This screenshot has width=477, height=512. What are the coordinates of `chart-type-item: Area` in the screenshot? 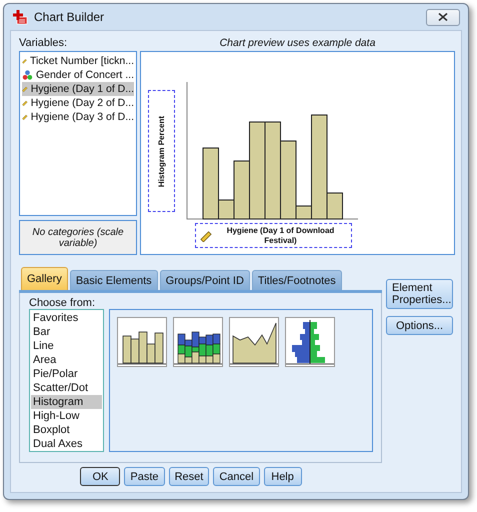 It's located at (66, 360).